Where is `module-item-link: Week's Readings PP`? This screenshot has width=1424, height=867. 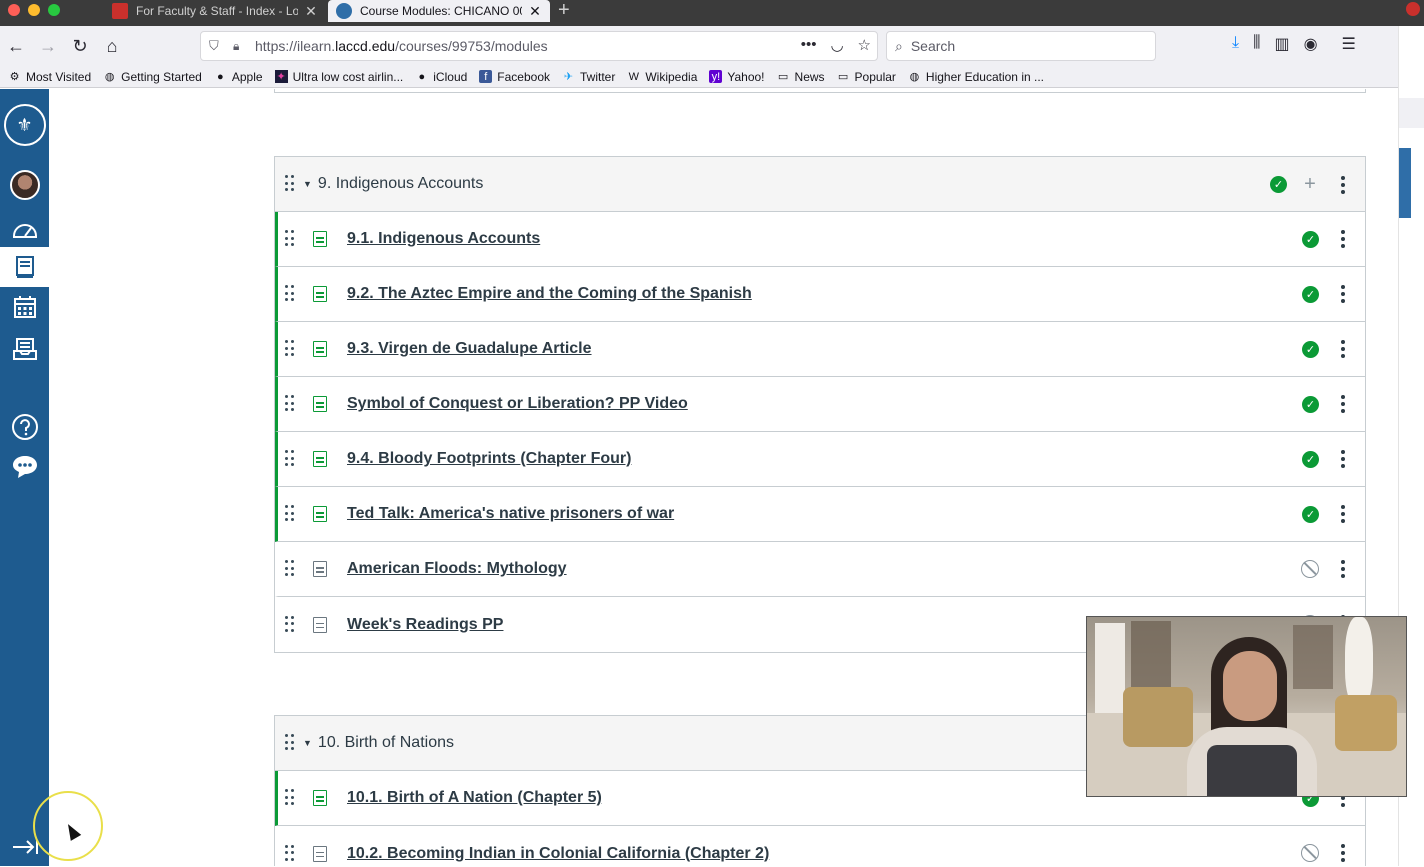
module-item-link: Week's Readings PP is located at coordinates (425, 625).